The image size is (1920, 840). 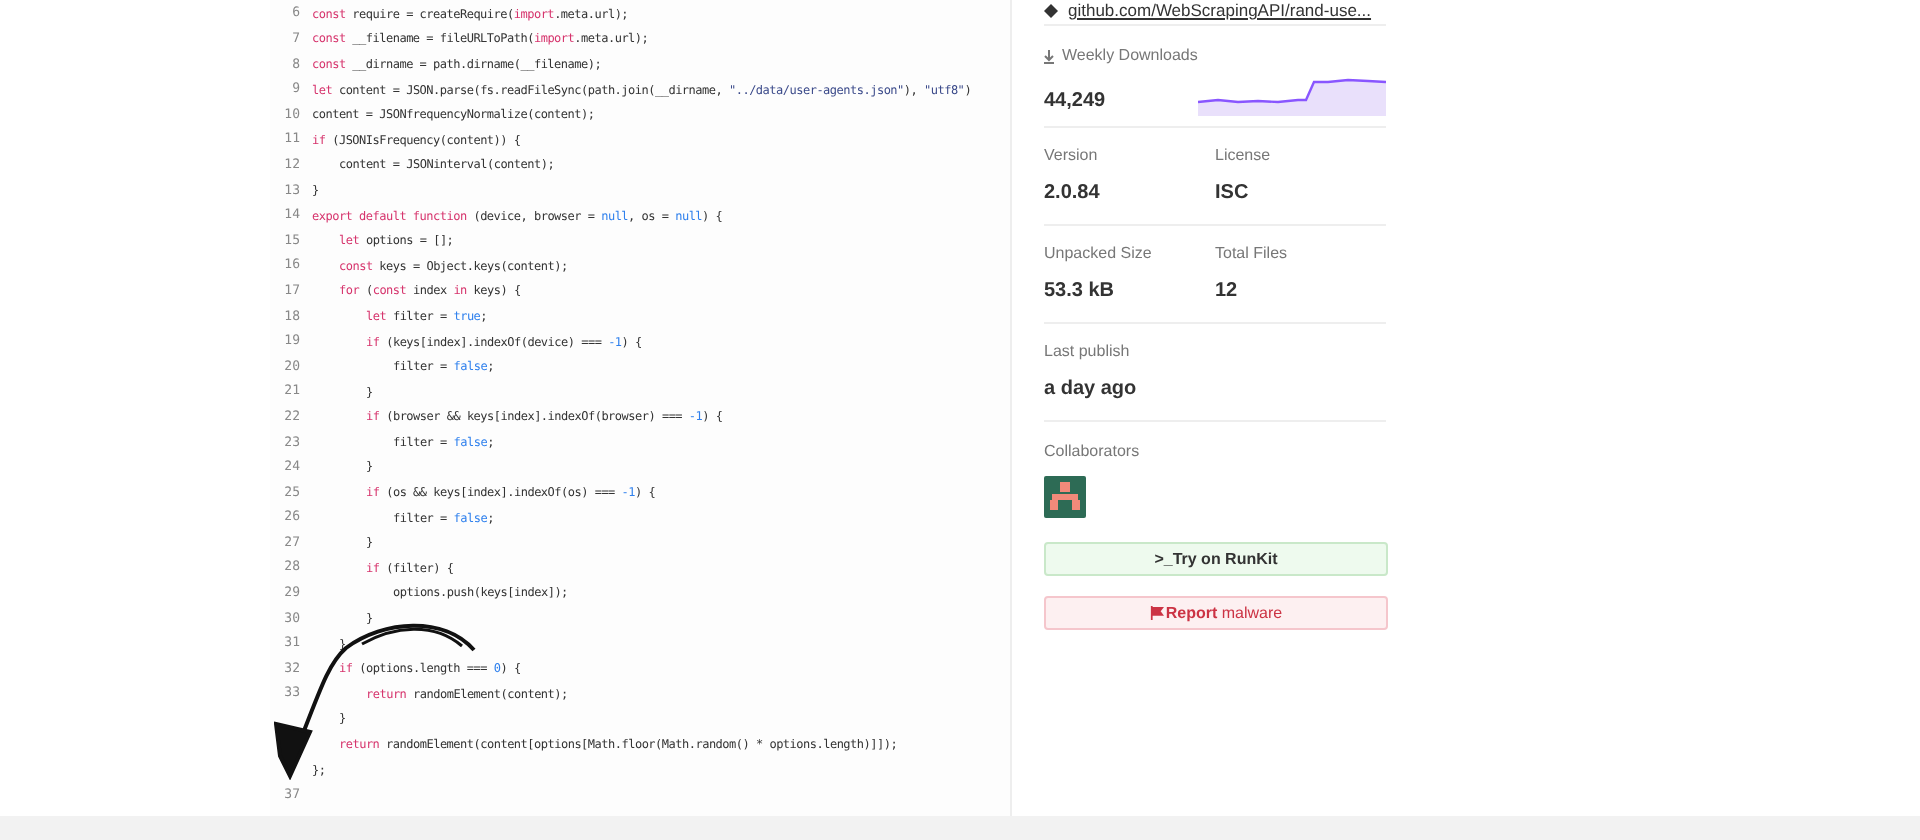 What do you see at coordinates (1099, 254) in the screenshot?
I see `stat-label: Unpacked Size` at bounding box center [1099, 254].